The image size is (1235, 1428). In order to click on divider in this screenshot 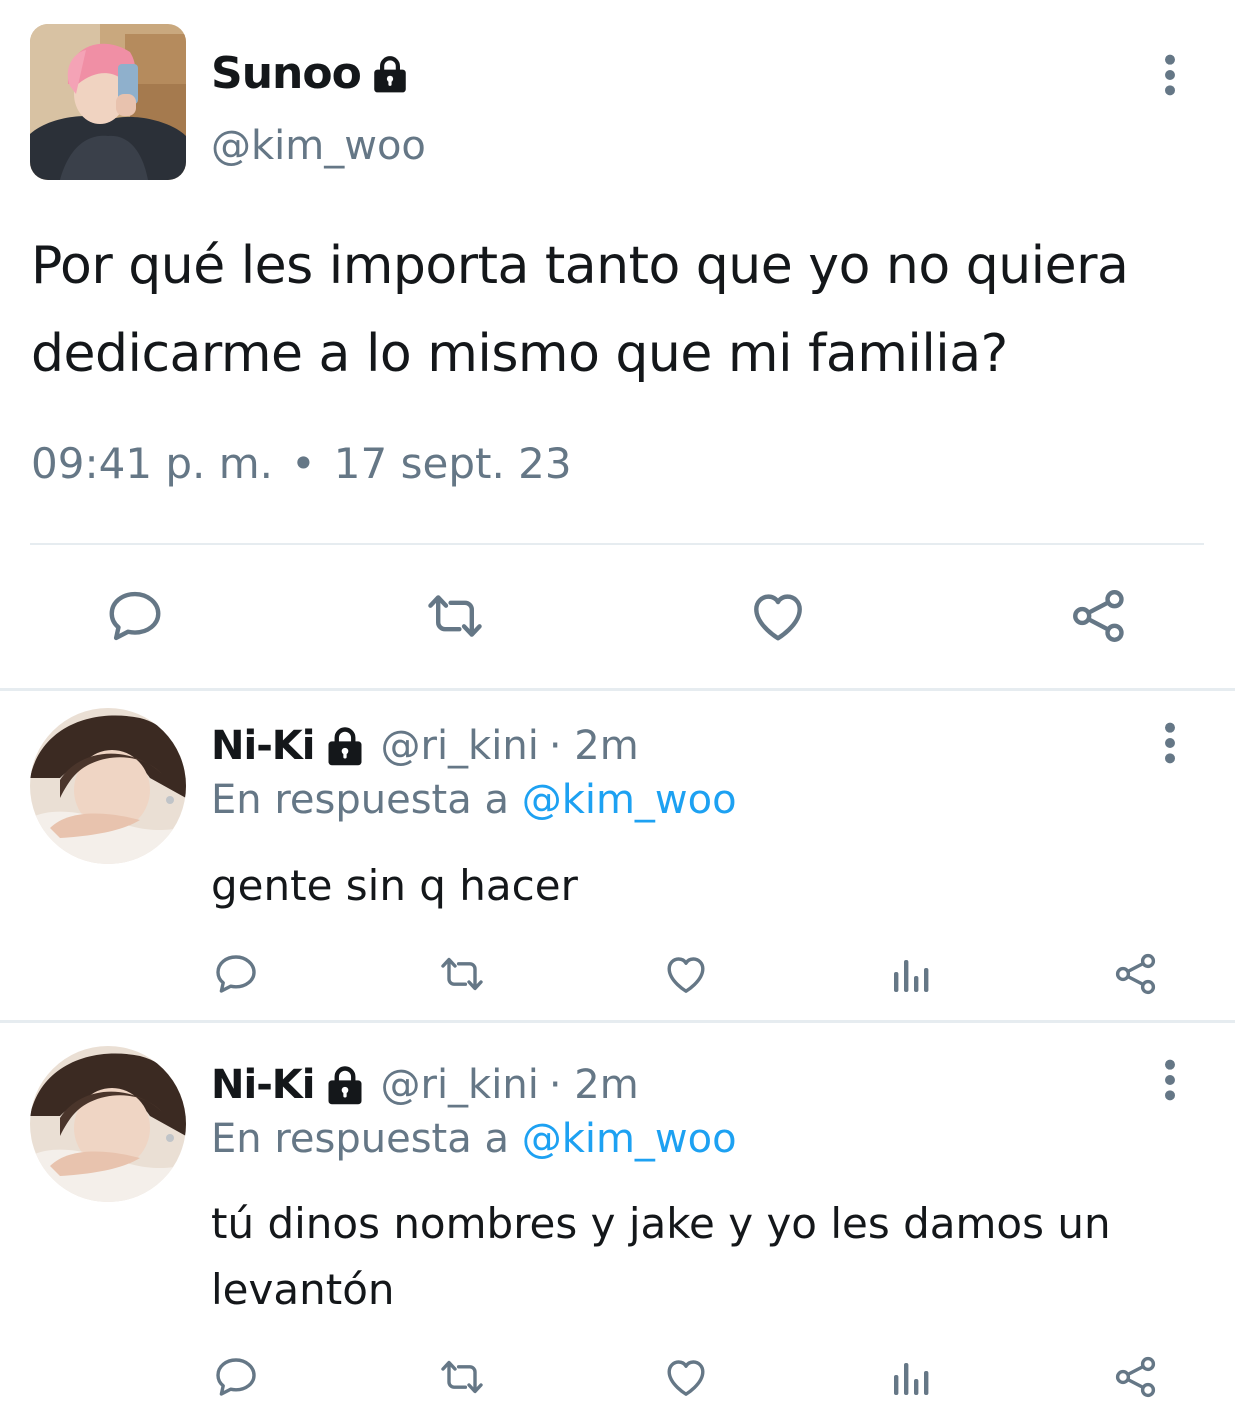, I will do `click(617, 544)`.